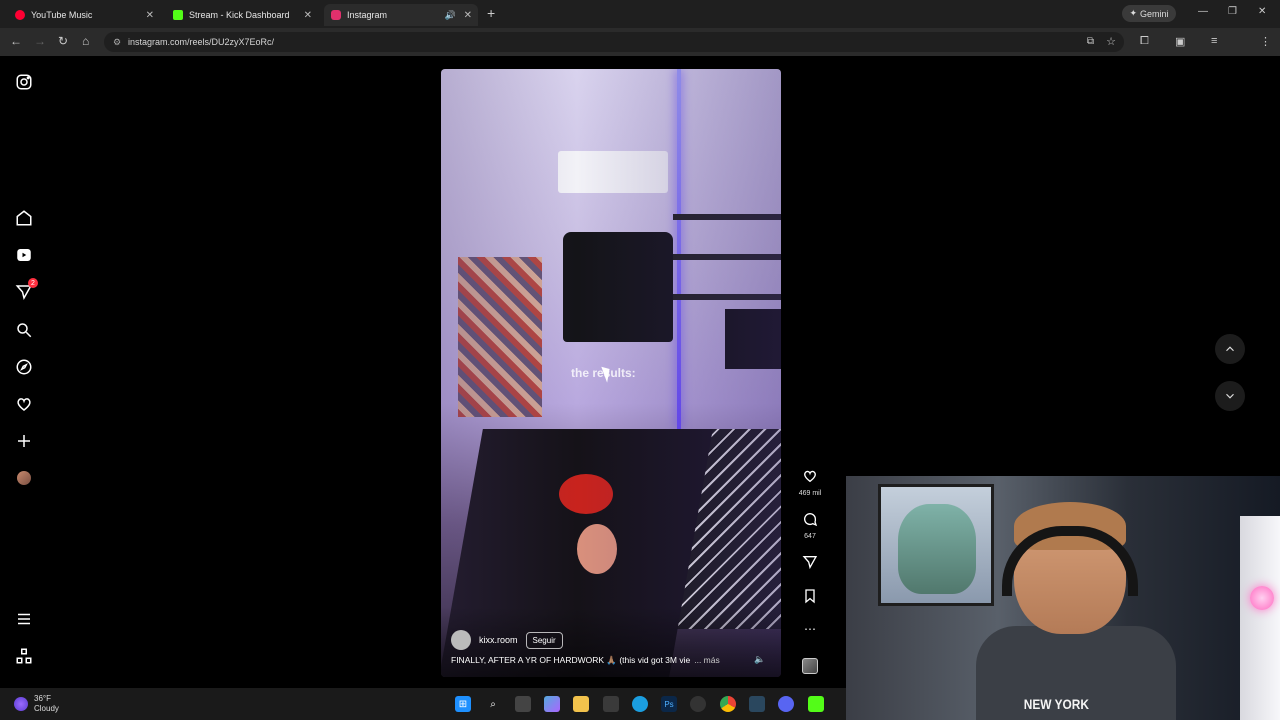  Describe the element at coordinates (40, 41) in the screenshot. I see `forward-icon: →` at that location.